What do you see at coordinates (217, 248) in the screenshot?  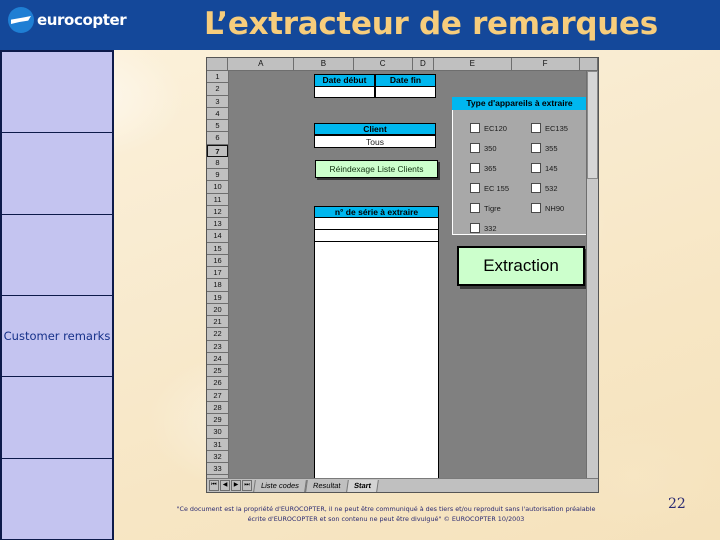 I see `row-header: 15` at bounding box center [217, 248].